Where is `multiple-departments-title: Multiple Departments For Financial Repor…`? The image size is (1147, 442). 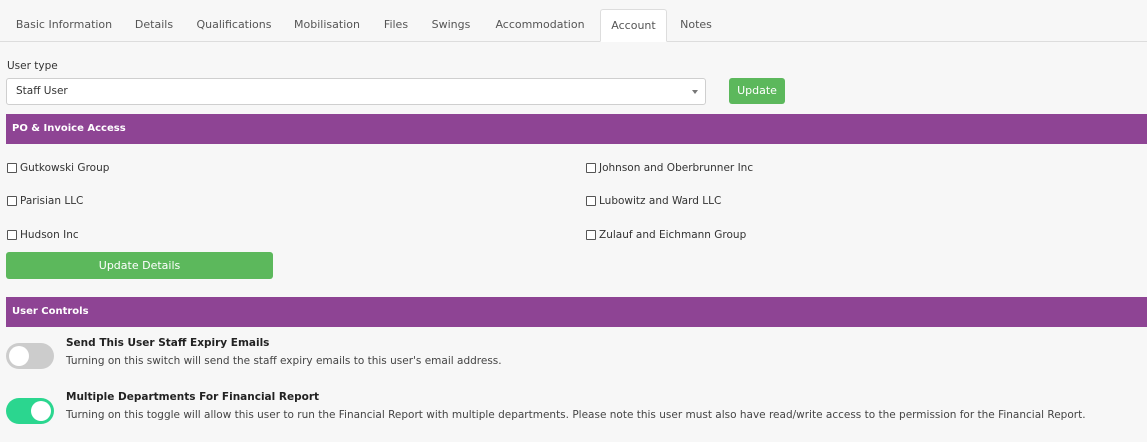 multiple-departments-title: Multiple Departments For Financial Repor… is located at coordinates (193, 397).